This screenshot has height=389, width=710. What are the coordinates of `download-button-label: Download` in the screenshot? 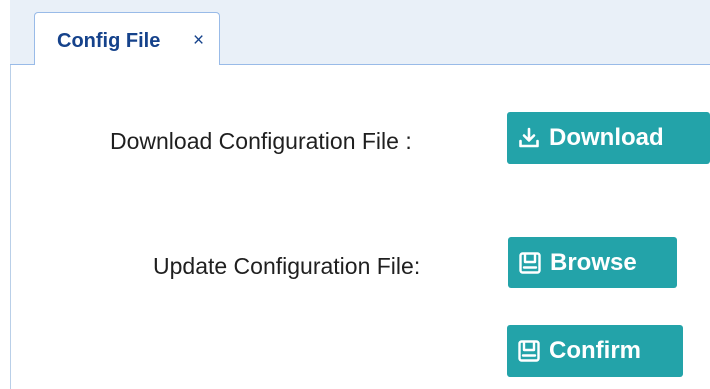 It's located at (606, 137).